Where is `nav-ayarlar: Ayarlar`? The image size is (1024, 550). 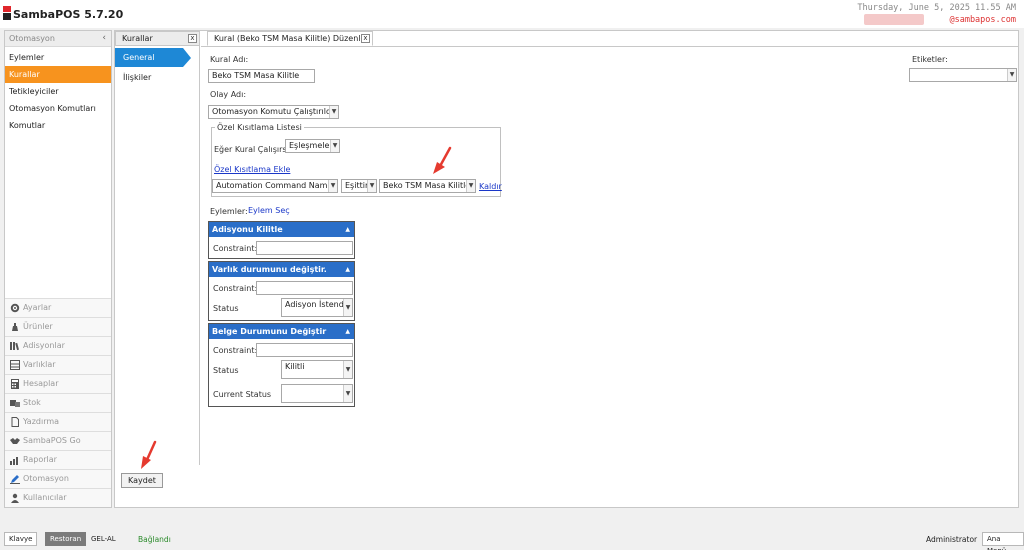 nav-ayarlar: Ayarlar is located at coordinates (58, 307).